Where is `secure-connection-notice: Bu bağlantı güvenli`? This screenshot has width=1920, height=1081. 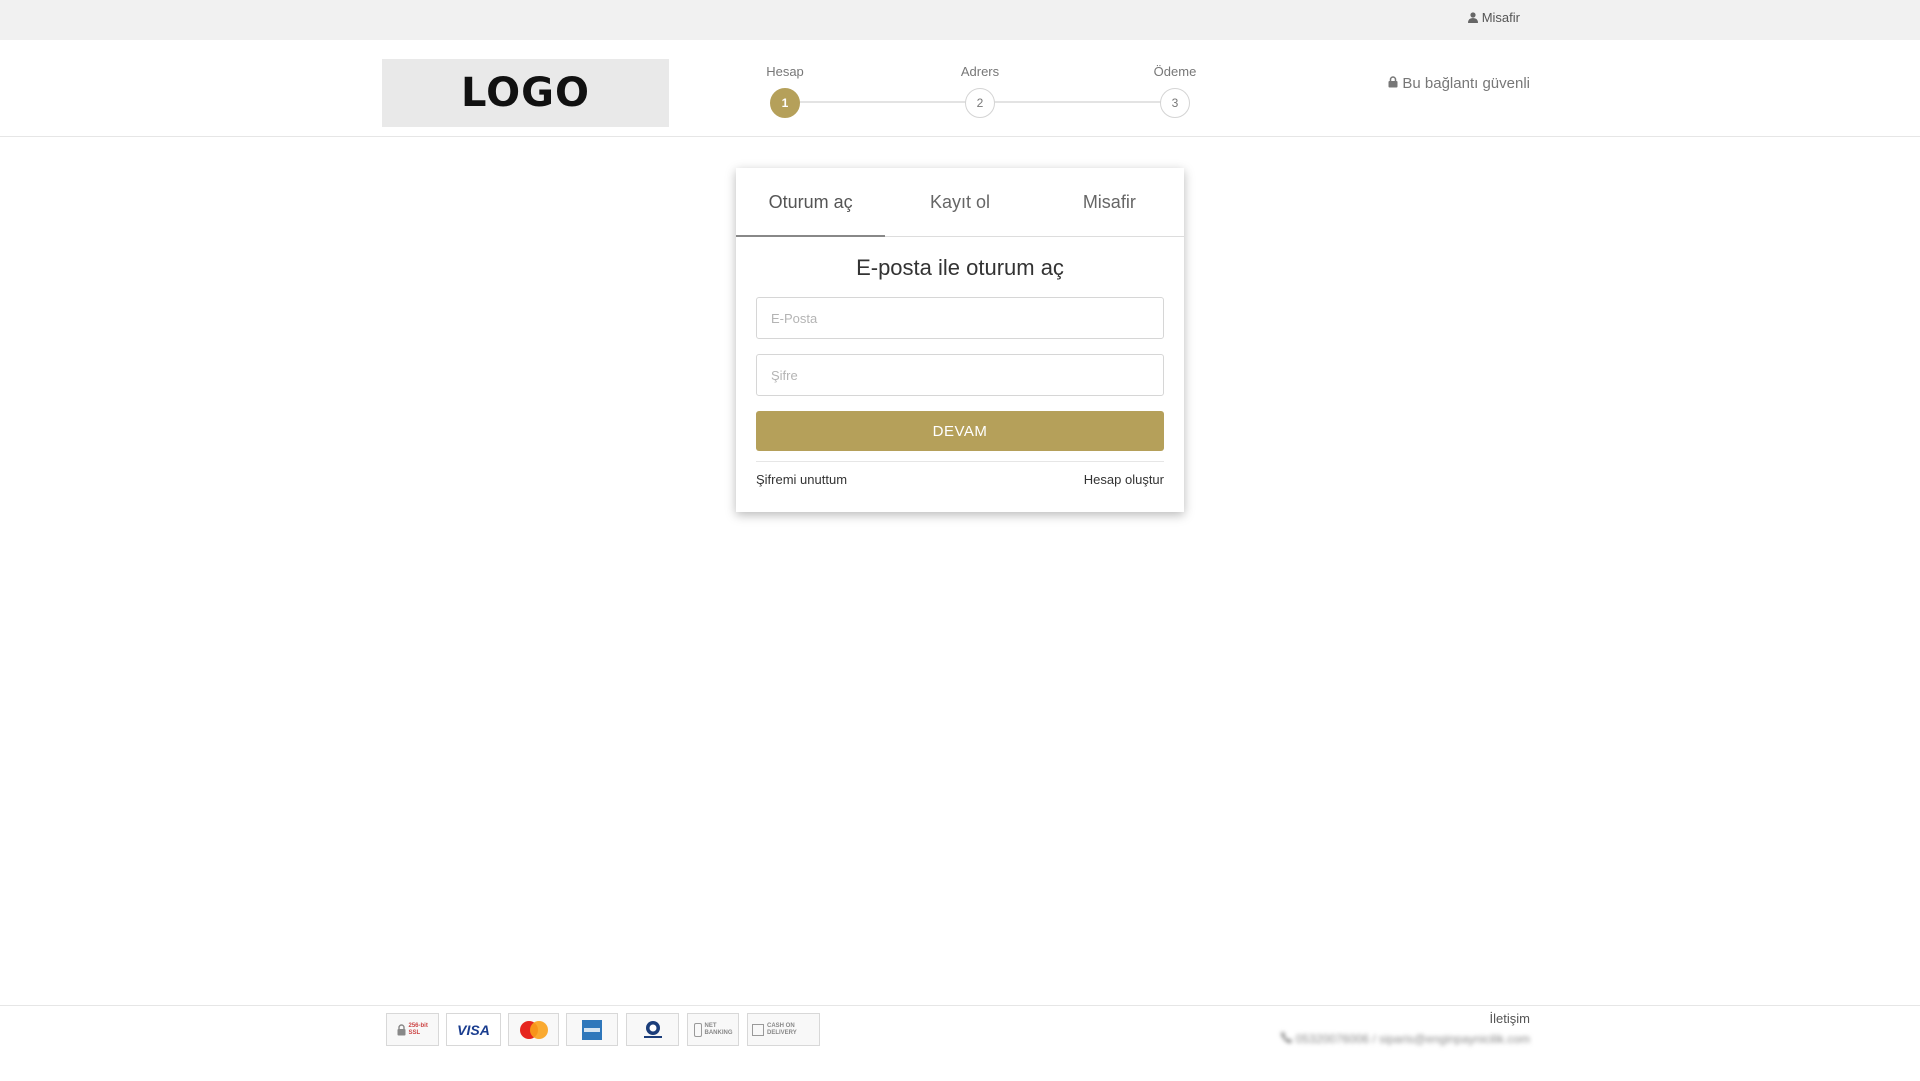
secure-connection-notice: Bu bağlantı güvenli is located at coordinates (1459, 83).